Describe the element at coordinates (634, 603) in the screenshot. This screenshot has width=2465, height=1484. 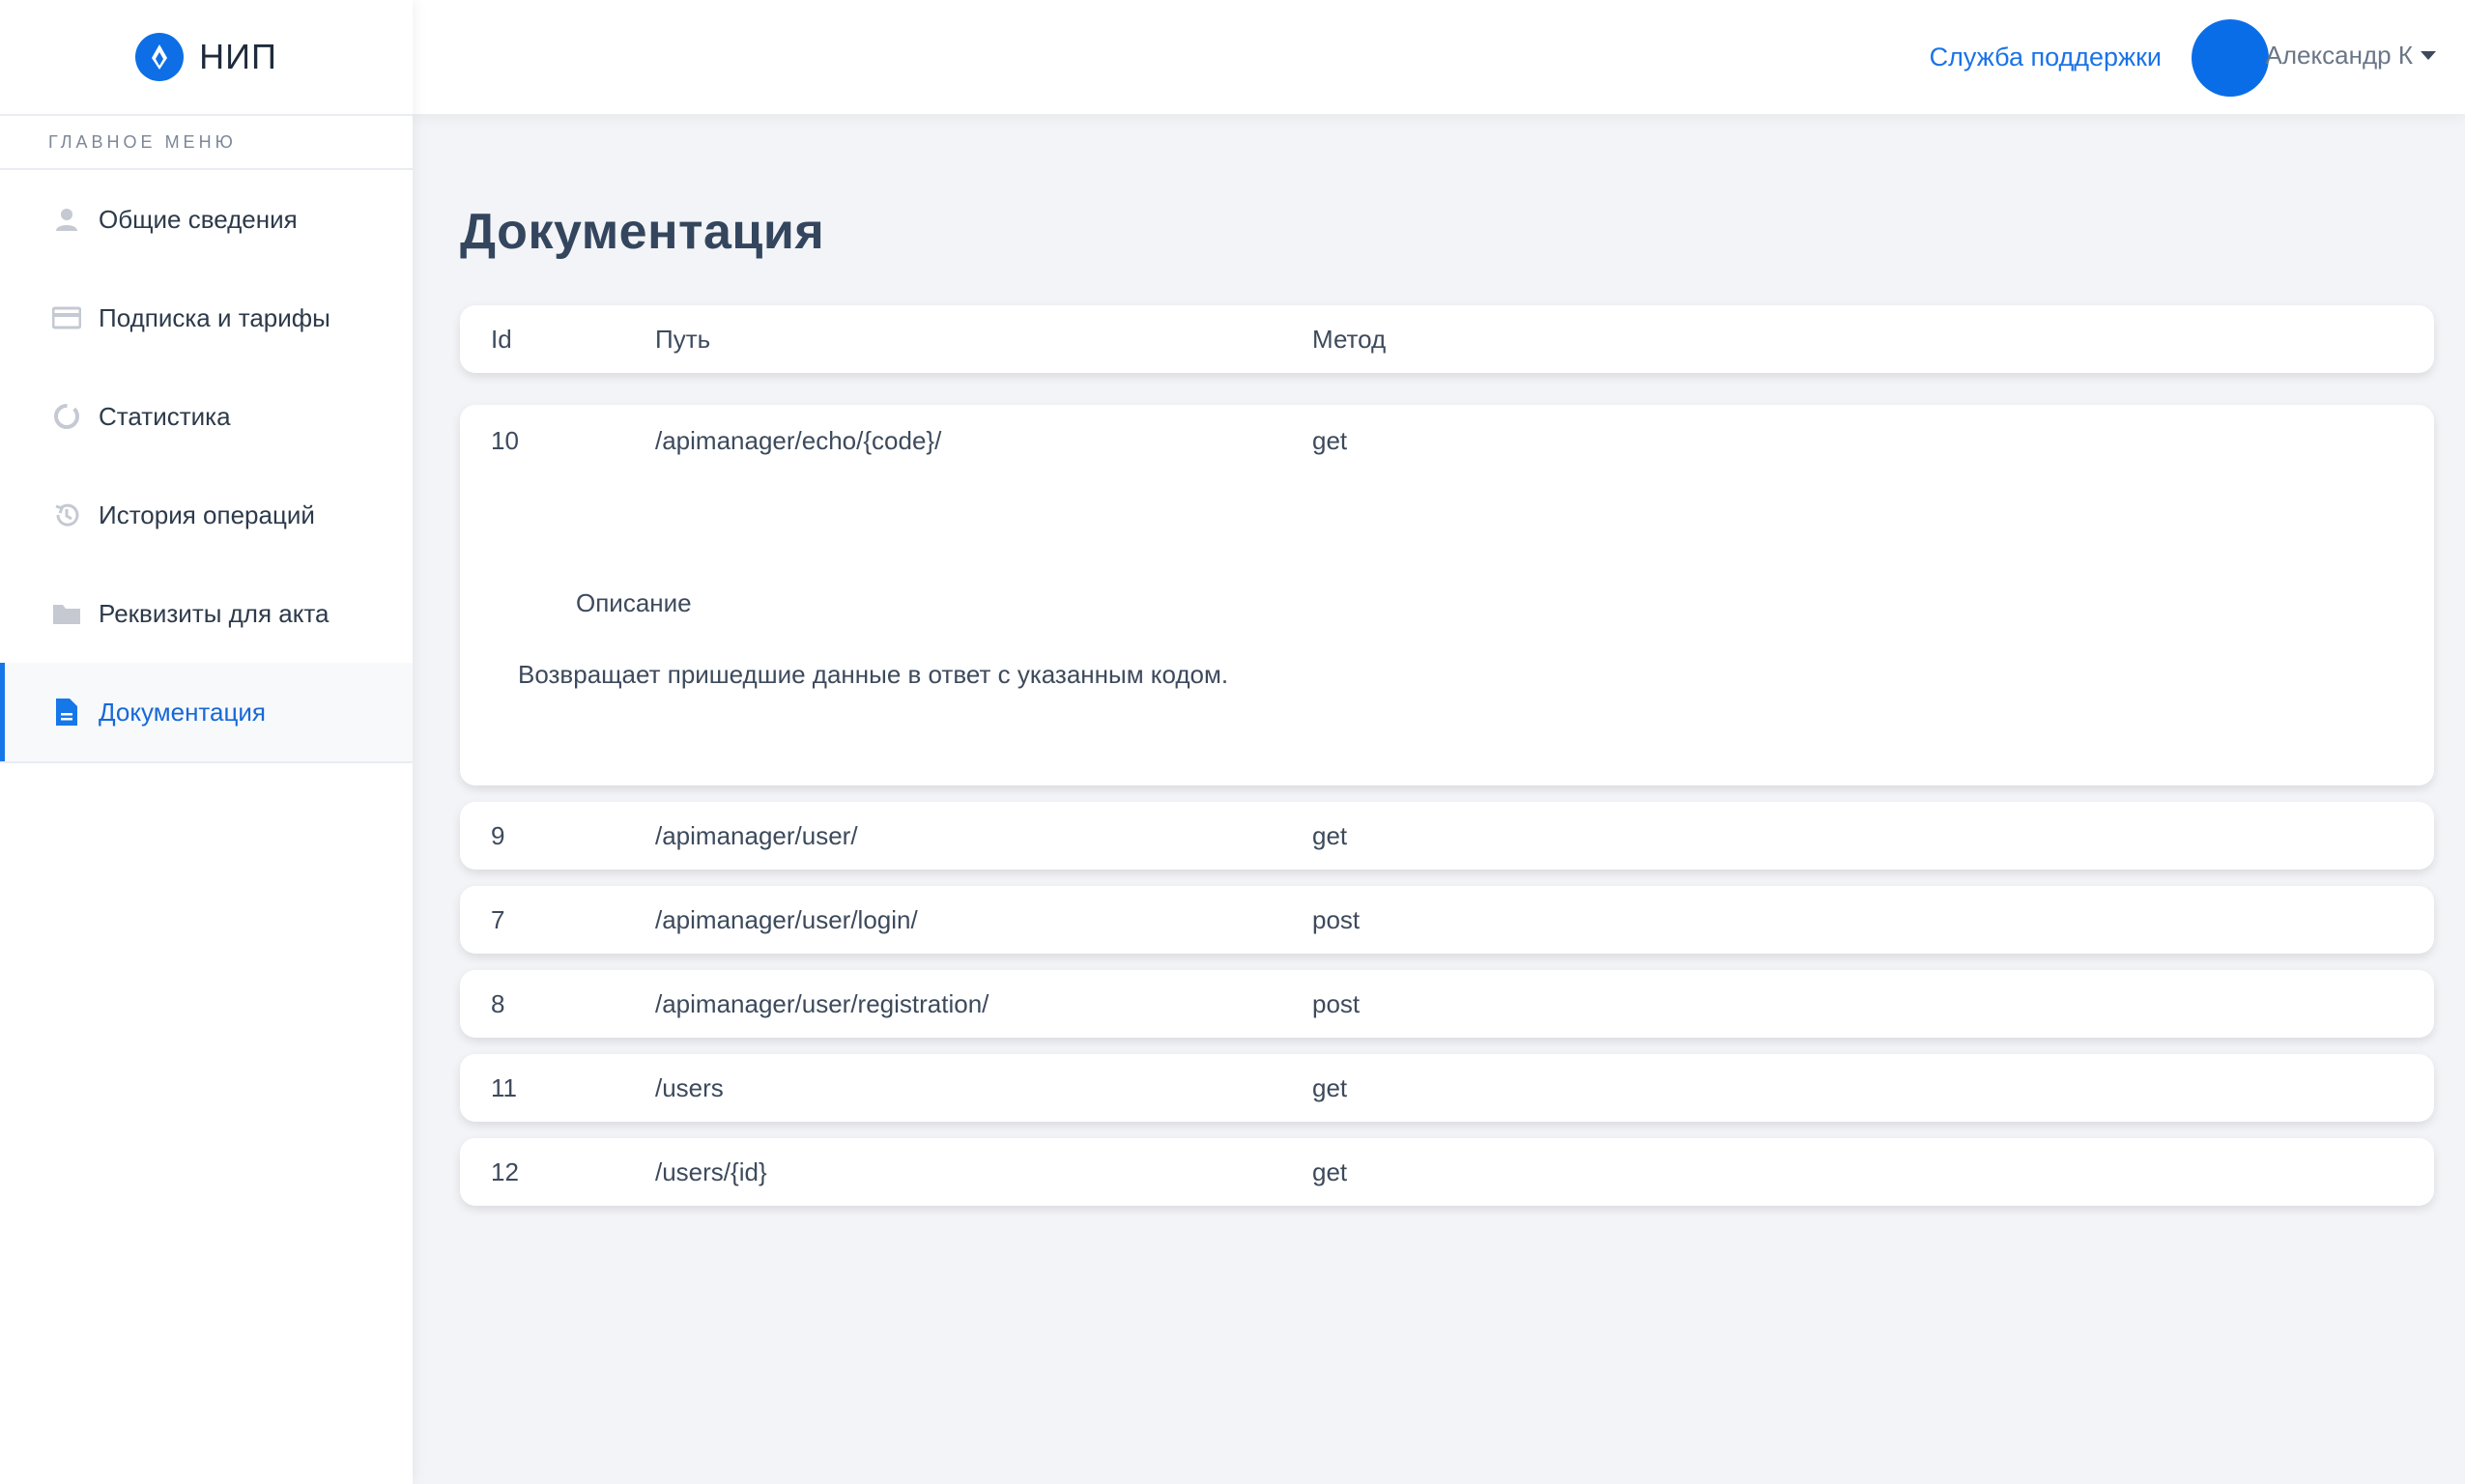
I see `description-label: Описание` at that location.